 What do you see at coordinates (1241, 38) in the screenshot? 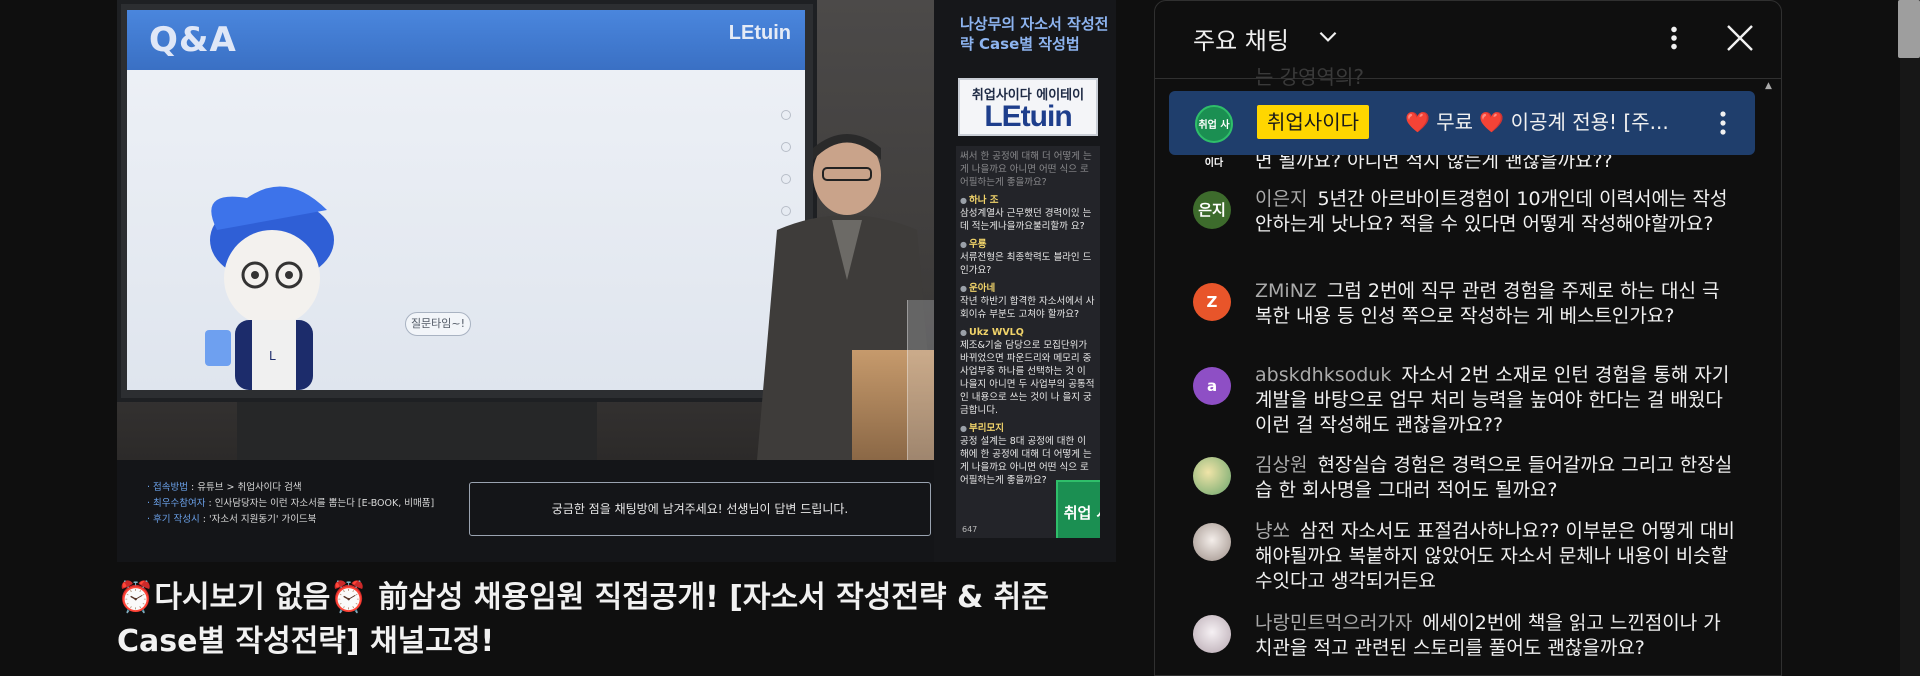
I see `chat-mode-label: 주요 채팅` at bounding box center [1241, 38].